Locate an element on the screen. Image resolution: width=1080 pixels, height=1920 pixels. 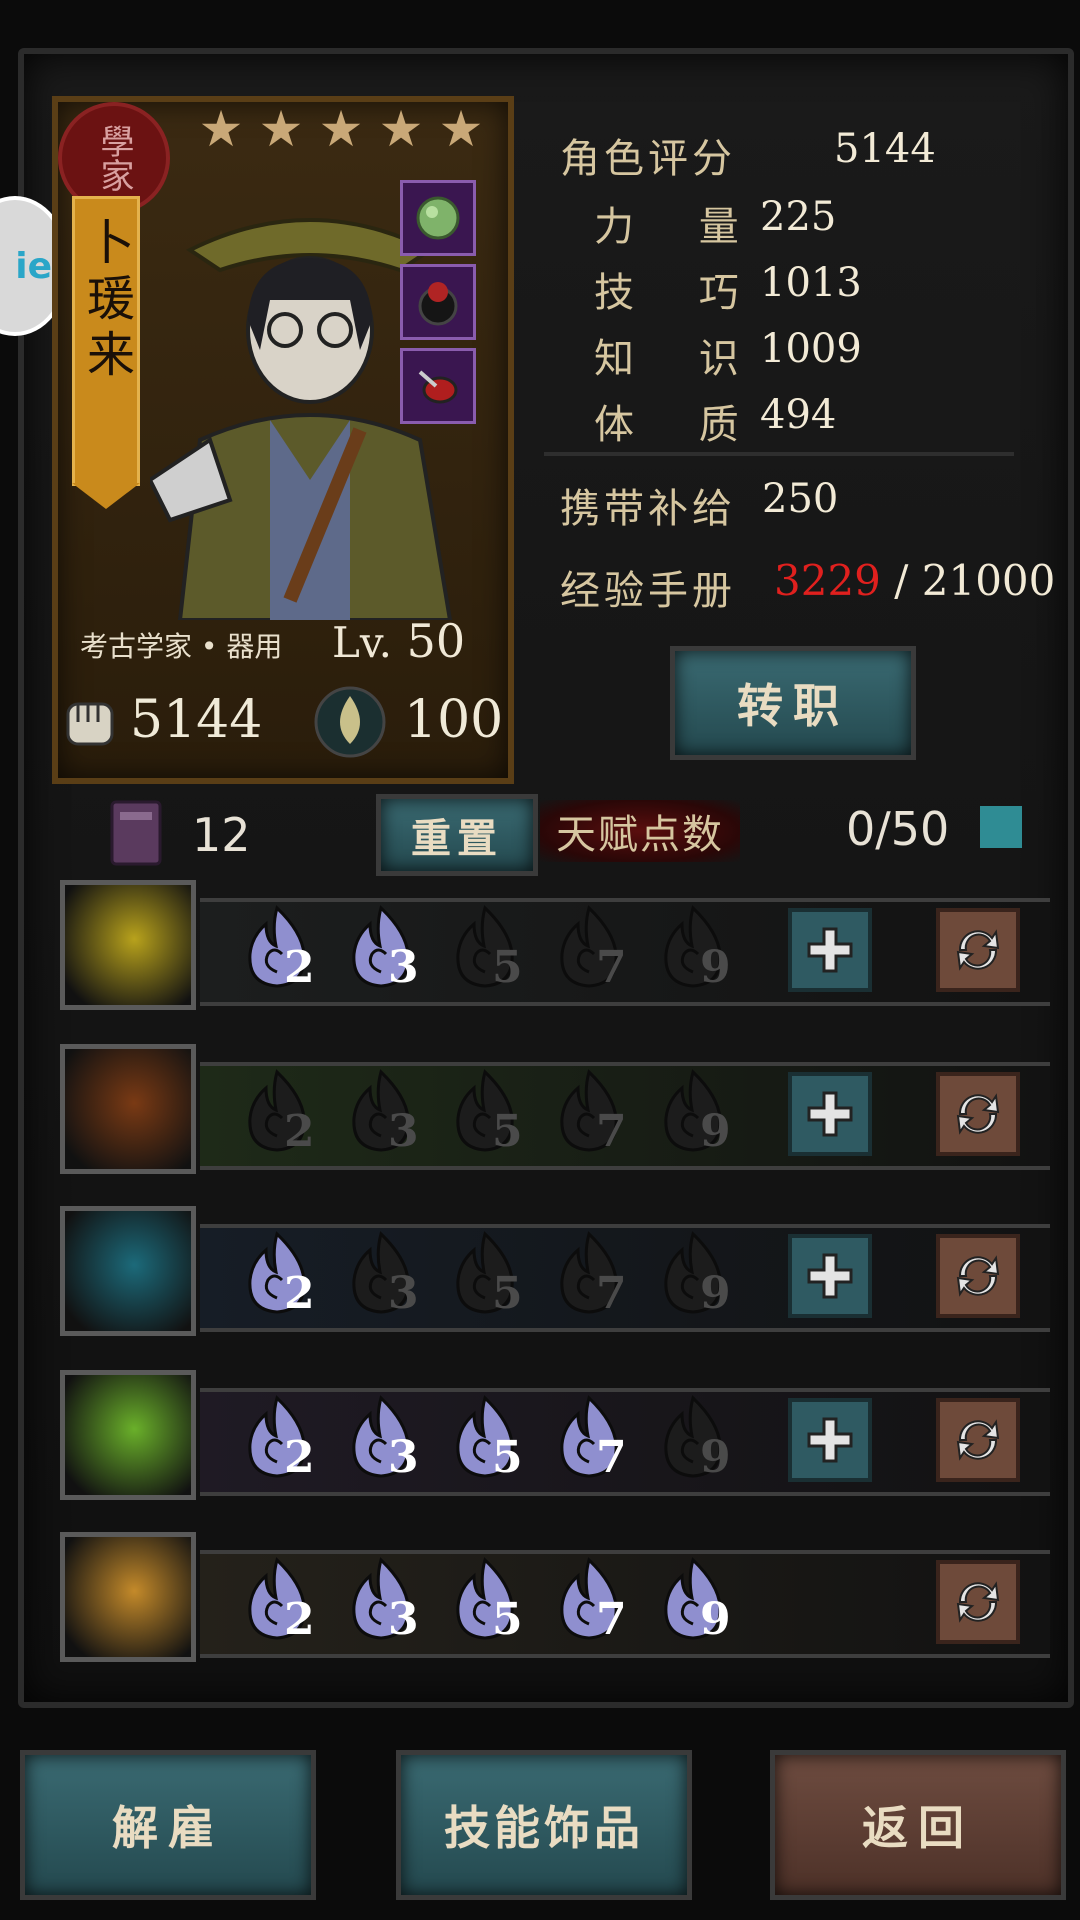
banner-tip is located at coordinates (106, 496).